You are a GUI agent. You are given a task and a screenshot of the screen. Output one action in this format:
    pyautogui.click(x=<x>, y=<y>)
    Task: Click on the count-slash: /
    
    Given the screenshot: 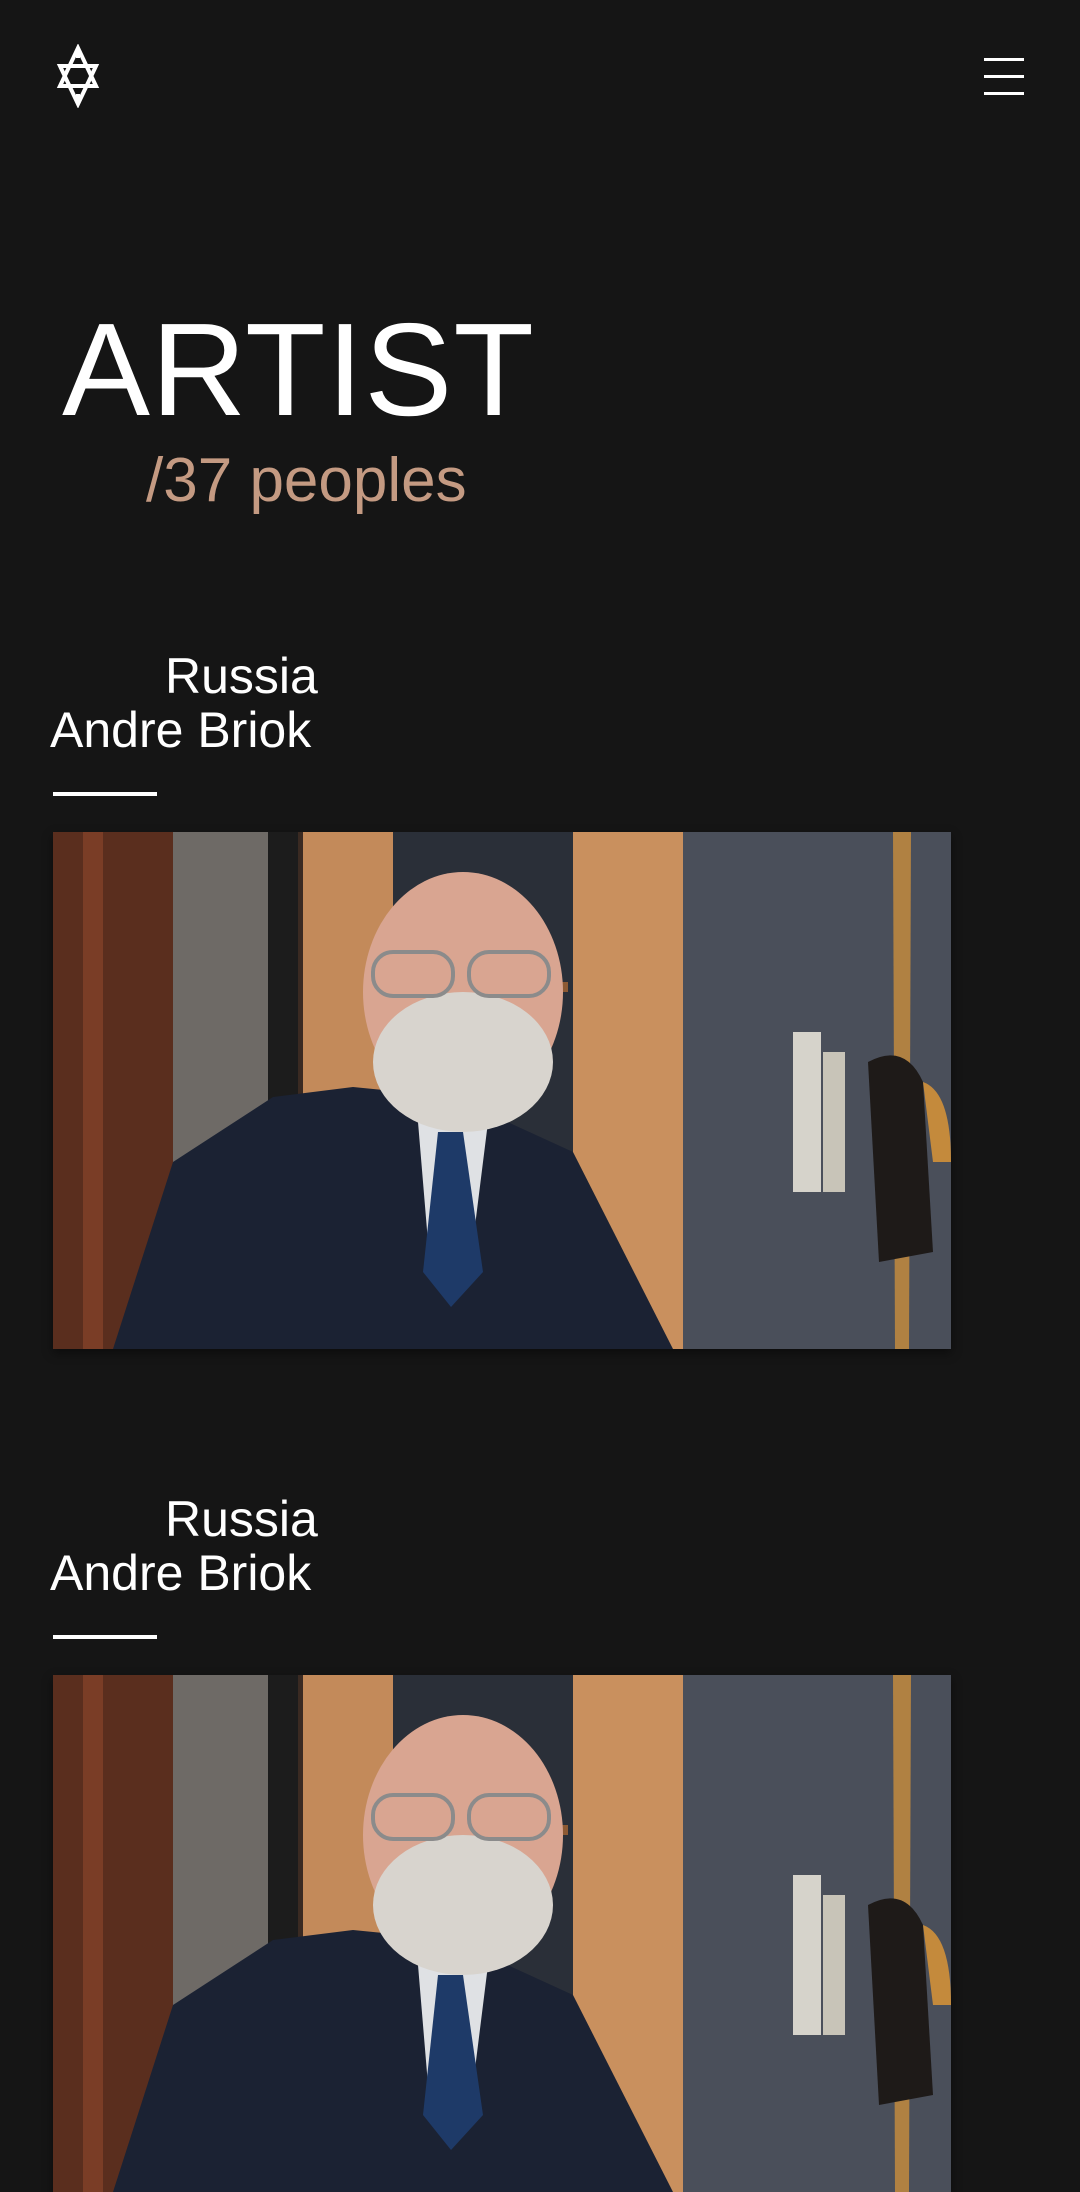 What is the action you would take?
    pyautogui.click(x=155, y=480)
    